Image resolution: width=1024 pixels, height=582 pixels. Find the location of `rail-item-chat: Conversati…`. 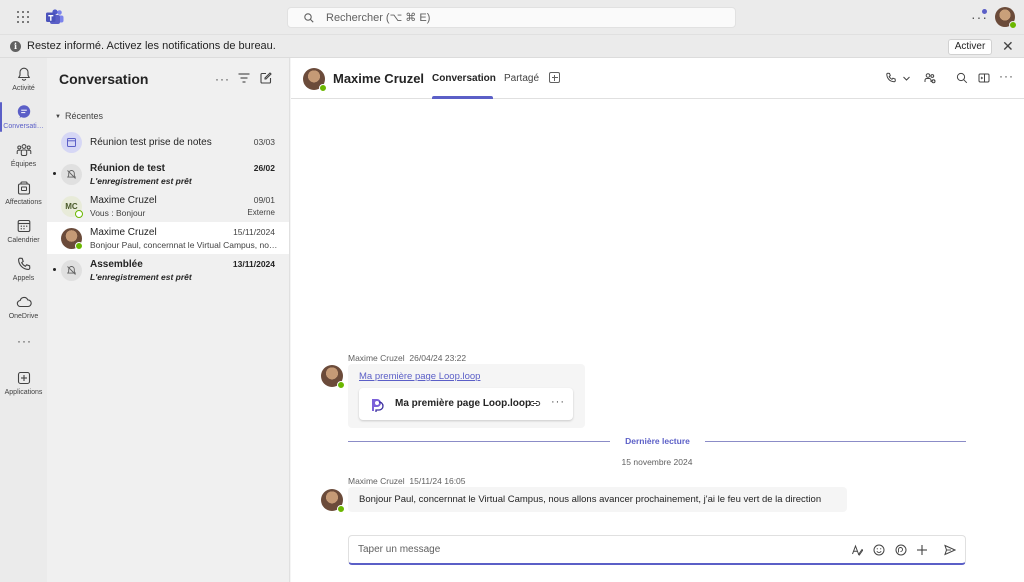

rail-item-chat: Conversati… is located at coordinates (23, 117).